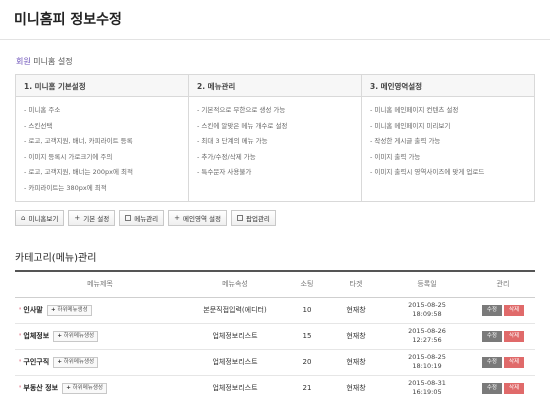 This screenshot has width=550, height=400. I want to click on breadcrumb-current: 미니홈 설정, so click(51, 61).